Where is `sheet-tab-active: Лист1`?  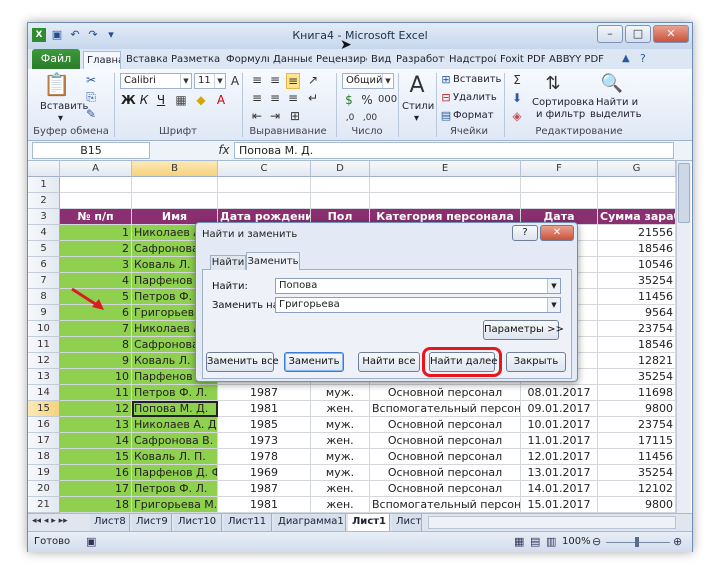
sheet-tab-active: Лист1 is located at coordinates (369, 522).